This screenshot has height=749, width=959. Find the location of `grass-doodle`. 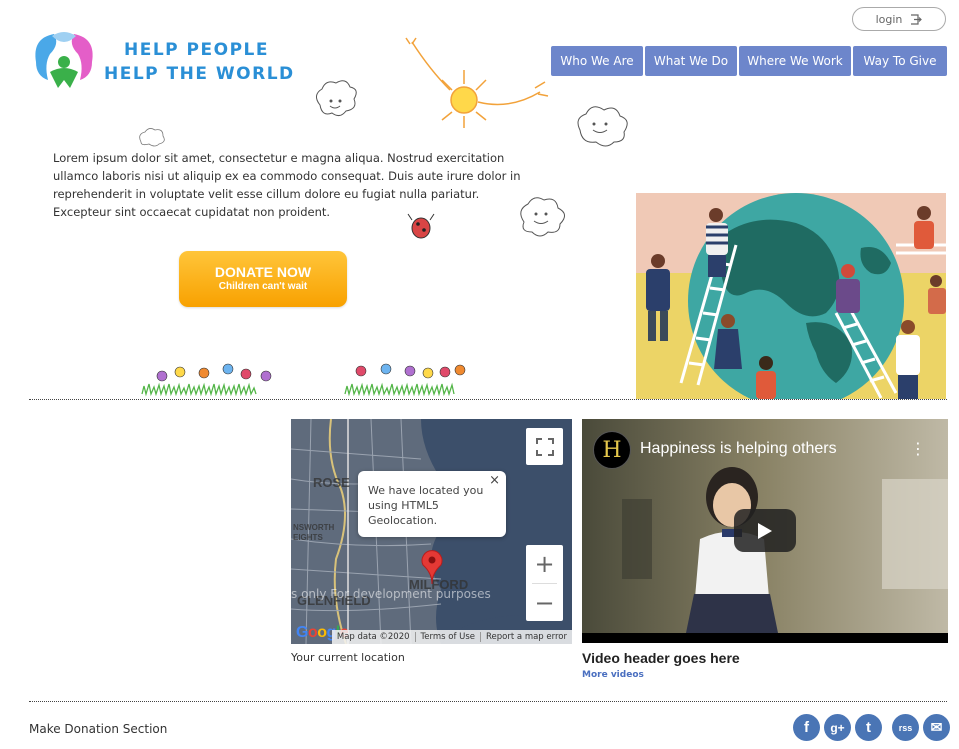

grass-doodle is located at coordinates (298, 389).